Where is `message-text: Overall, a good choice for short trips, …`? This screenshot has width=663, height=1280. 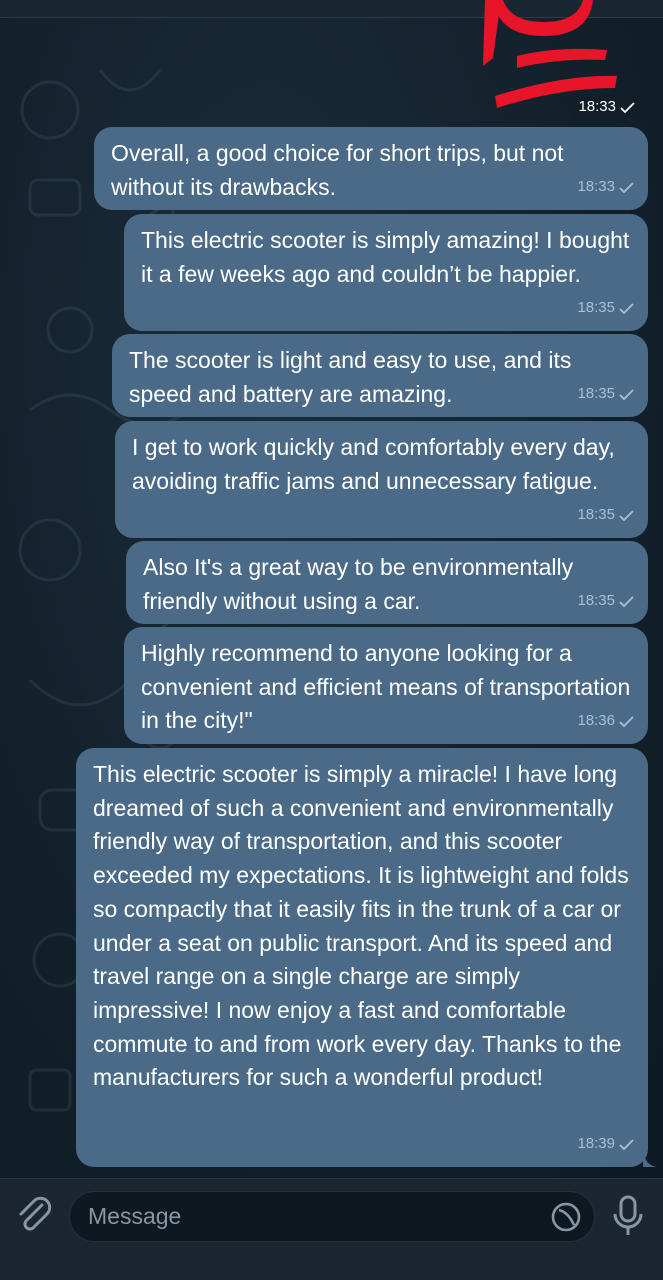 message-text: Overall, a good choice for short trips, … is located at coordinates (337, 170).